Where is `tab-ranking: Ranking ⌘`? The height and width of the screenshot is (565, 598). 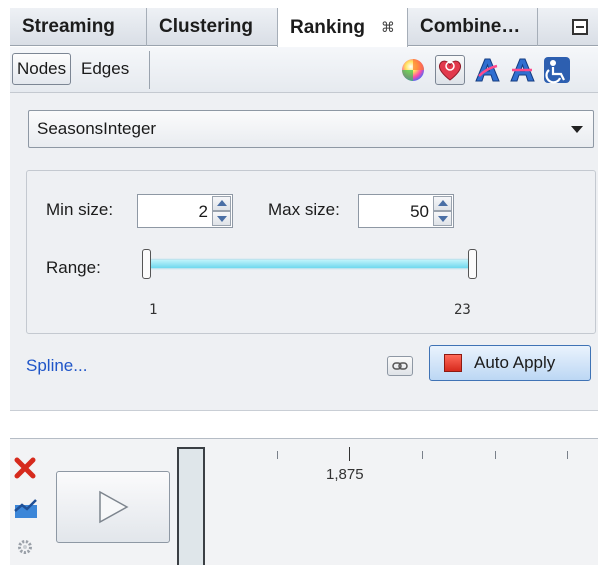
tab-ranking: Ranking ⌘ is located at coordinates (342, 27).